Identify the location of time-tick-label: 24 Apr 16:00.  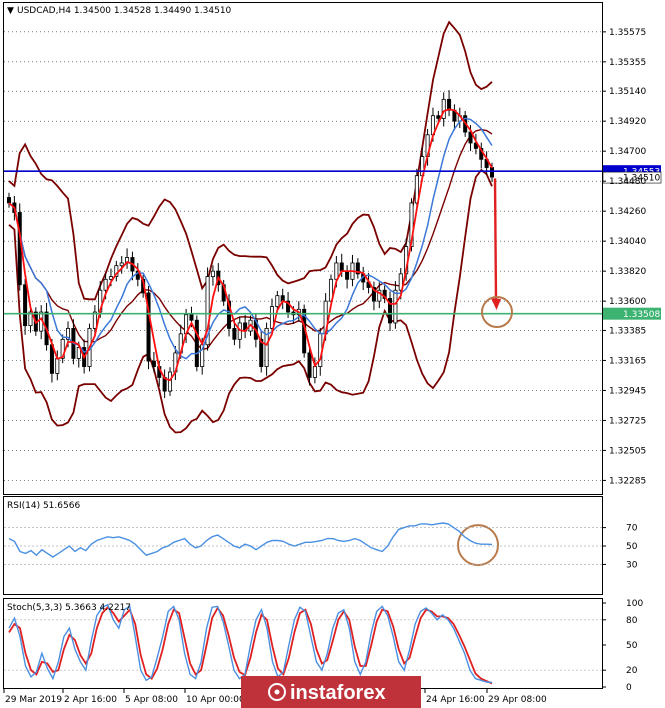
(455, 700).